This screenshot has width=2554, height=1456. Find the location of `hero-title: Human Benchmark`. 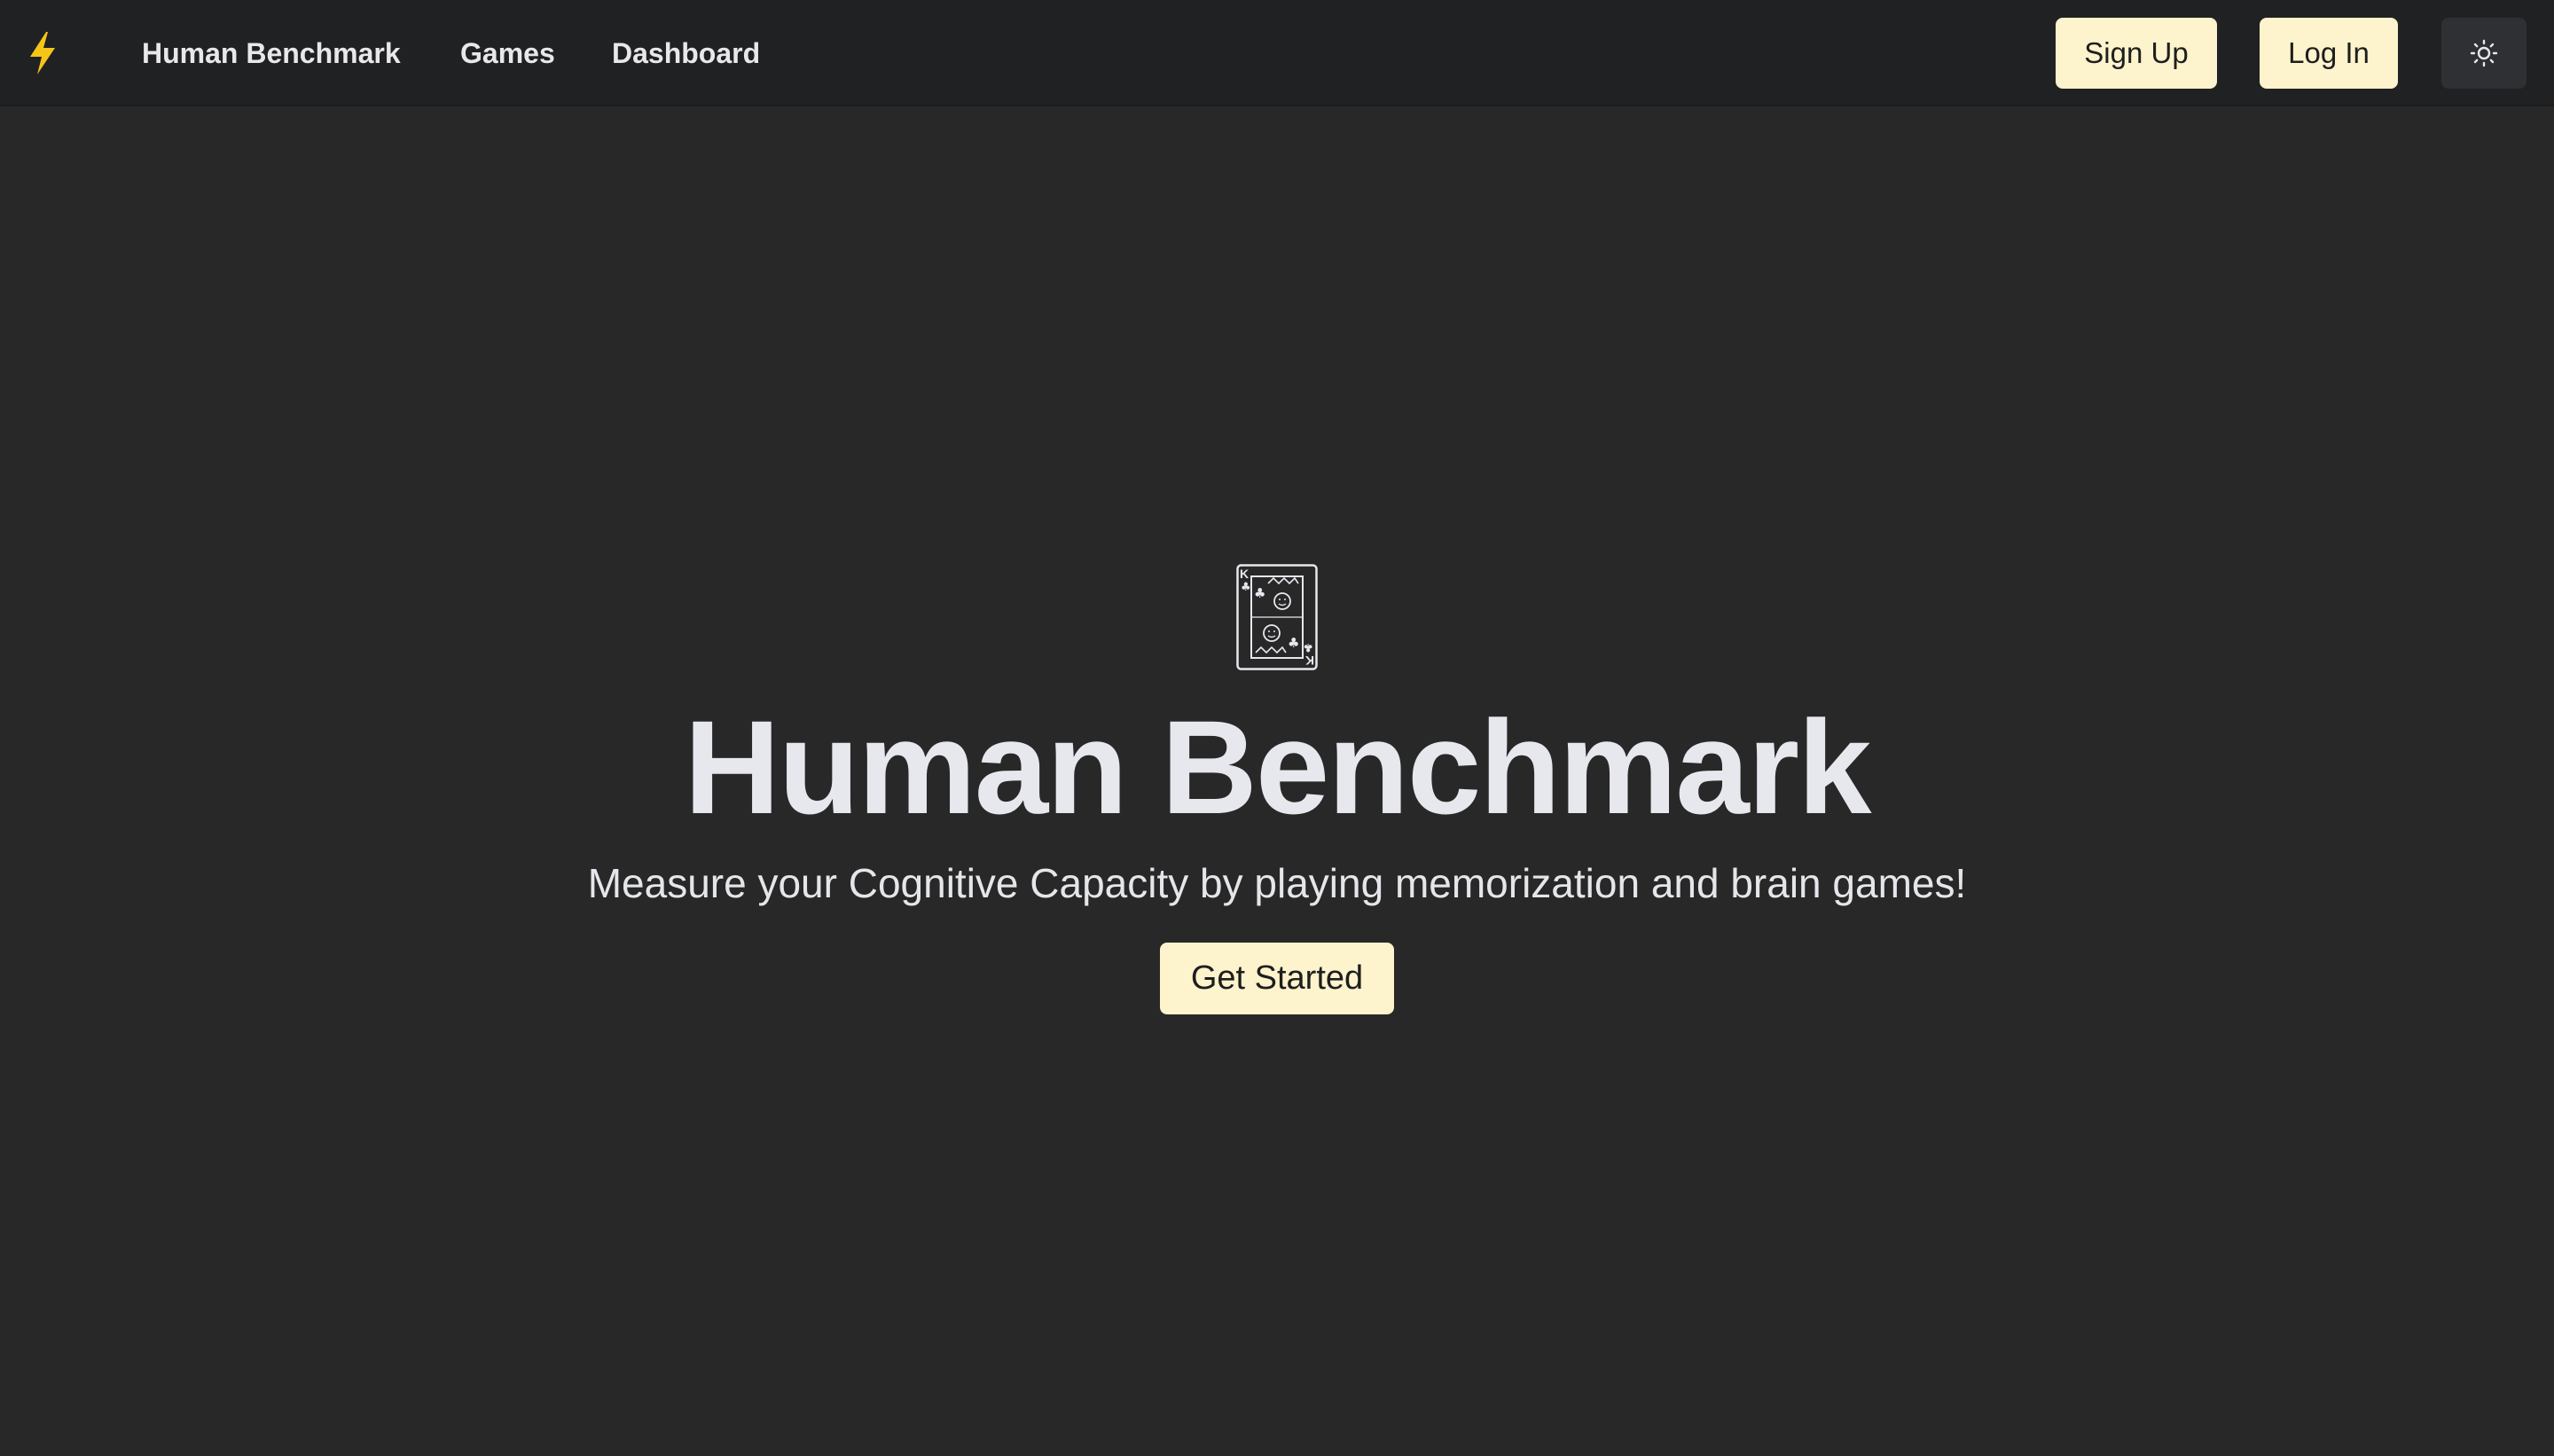

hero-title: Human Benchmark is located at coordinates (1277, 767).